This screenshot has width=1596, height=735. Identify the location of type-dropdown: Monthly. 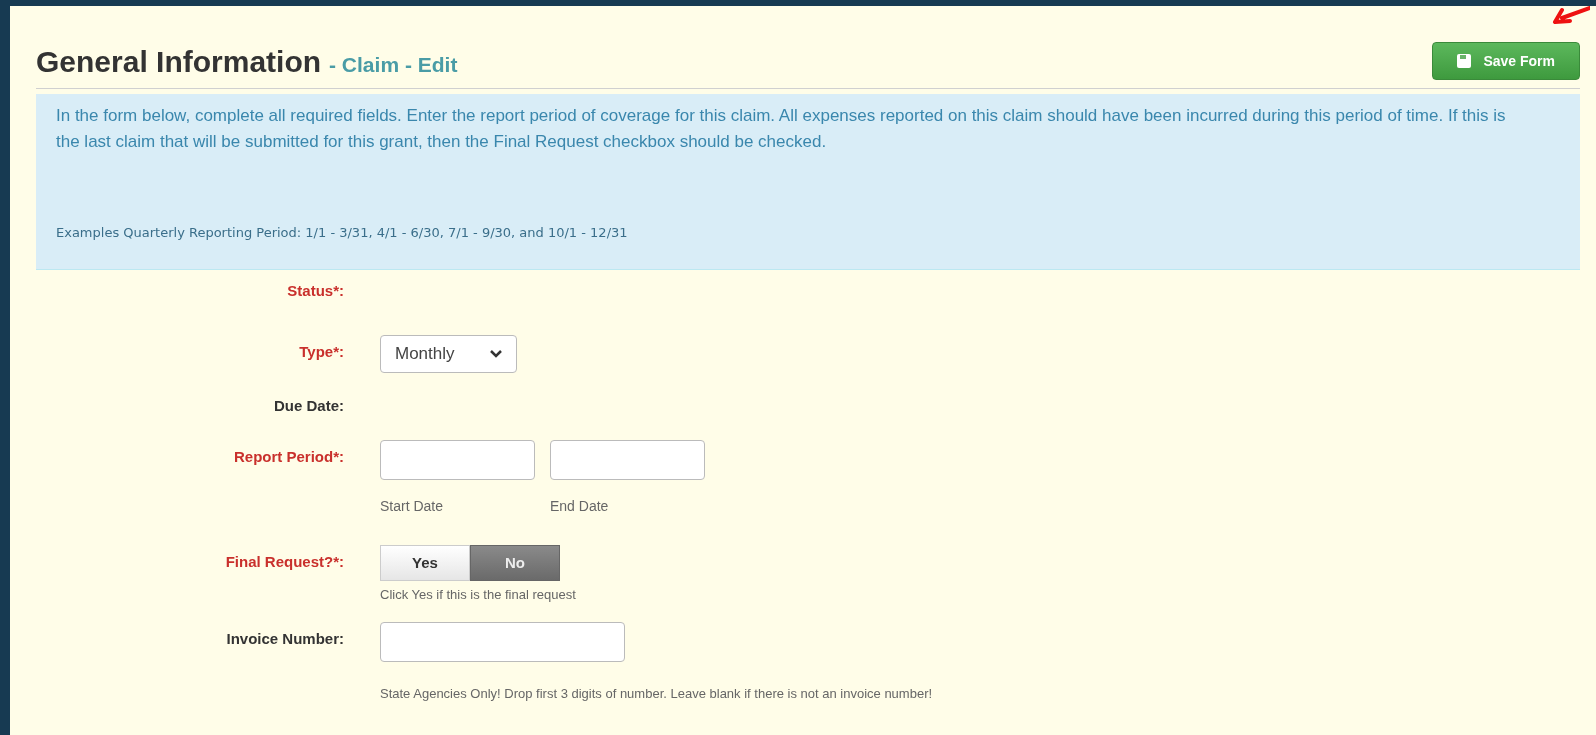
(448, 354).